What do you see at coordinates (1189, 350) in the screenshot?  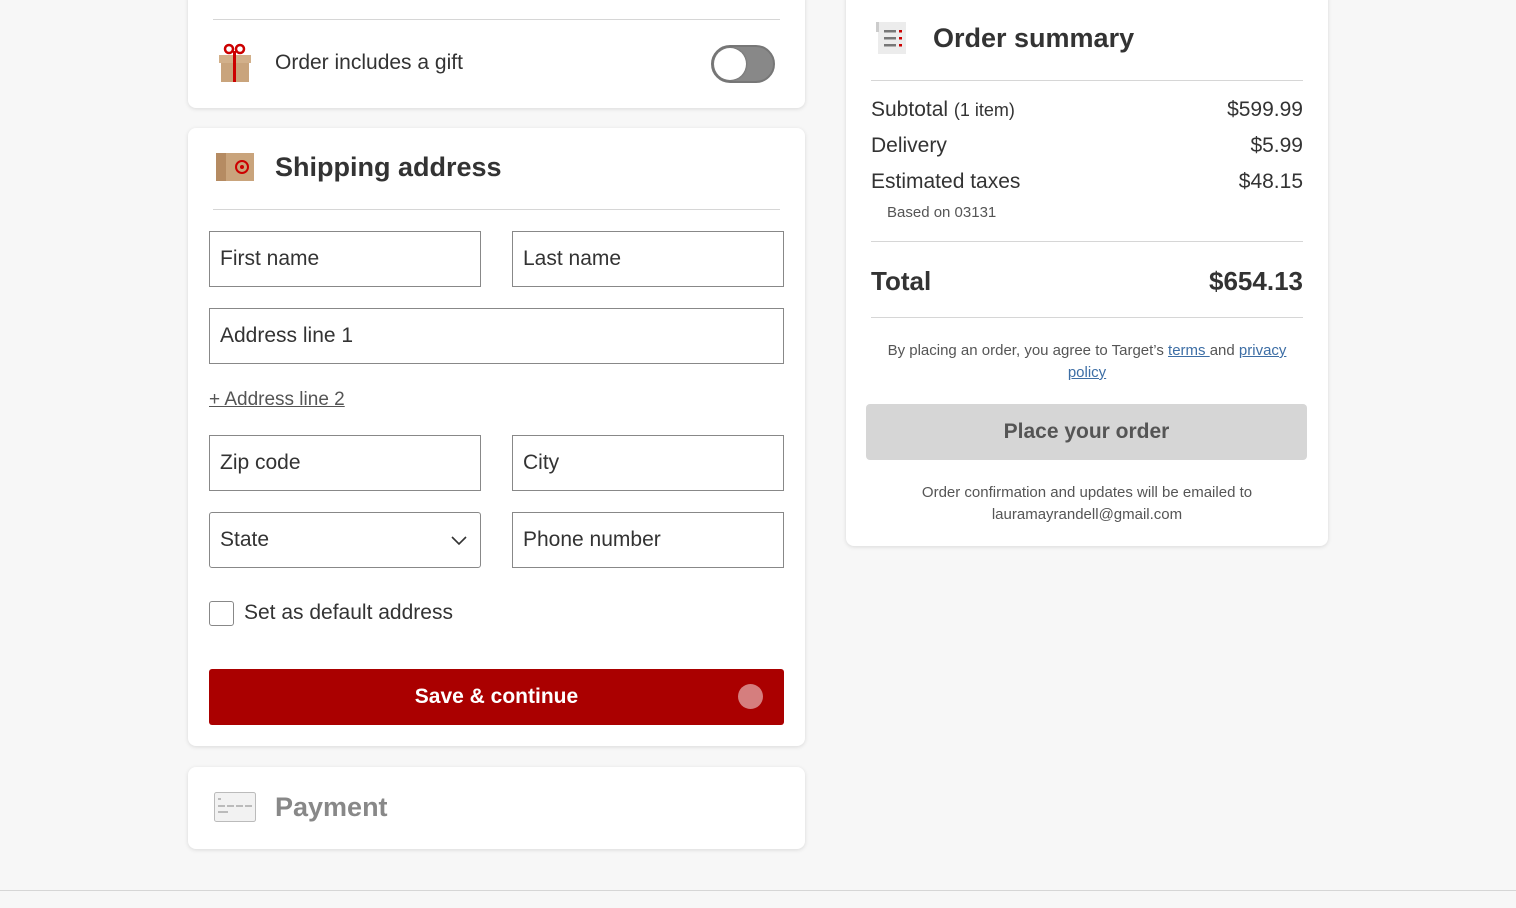 I see `terms-link: terms` at bounding box center [1189, 350].